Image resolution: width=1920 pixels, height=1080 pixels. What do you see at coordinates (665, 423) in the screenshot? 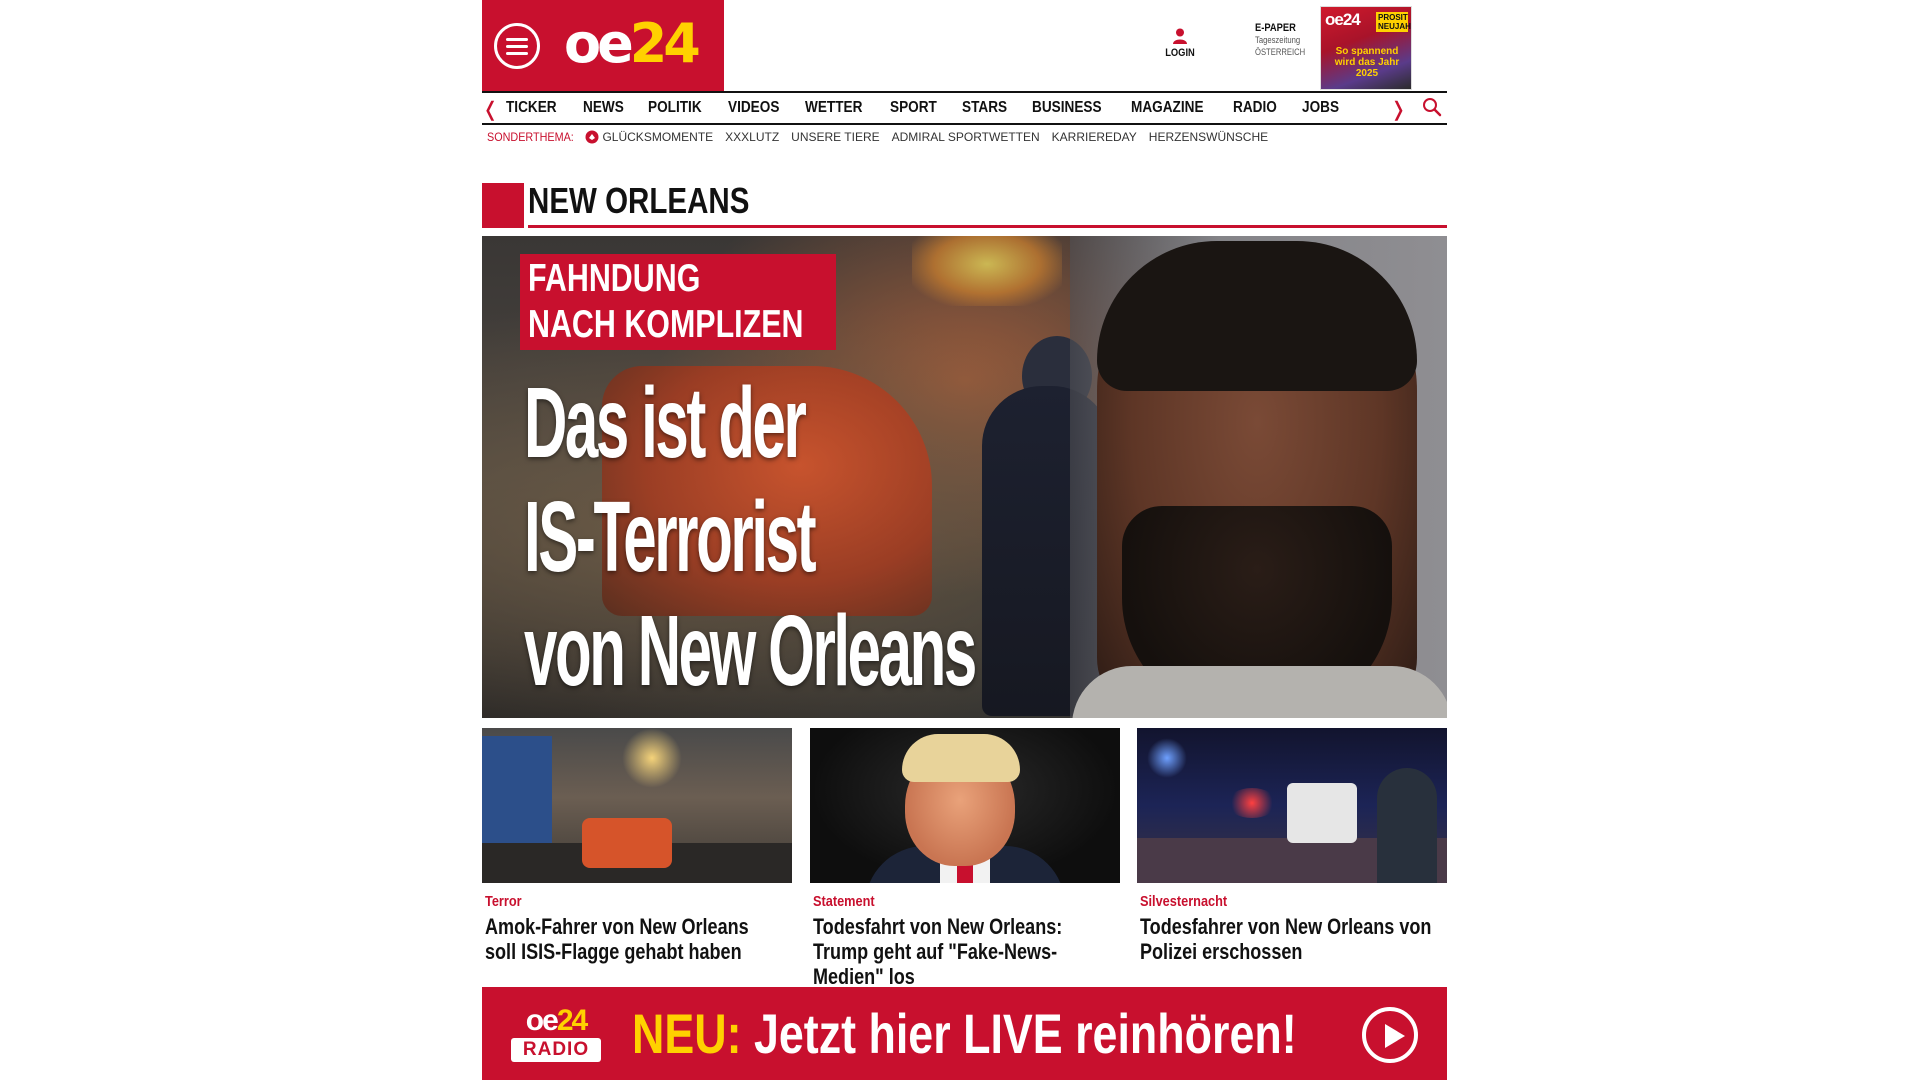
I see `hero-headline-line: Das ist der` at bounding box center [665, 423].